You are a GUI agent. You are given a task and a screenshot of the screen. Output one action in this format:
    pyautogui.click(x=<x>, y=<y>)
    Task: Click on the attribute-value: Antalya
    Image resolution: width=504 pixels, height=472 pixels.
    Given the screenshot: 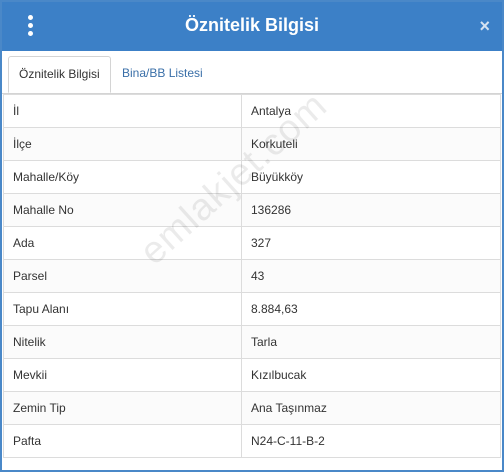 What is the action you would take?
    pyautogui.click(x=371, y=111)
    